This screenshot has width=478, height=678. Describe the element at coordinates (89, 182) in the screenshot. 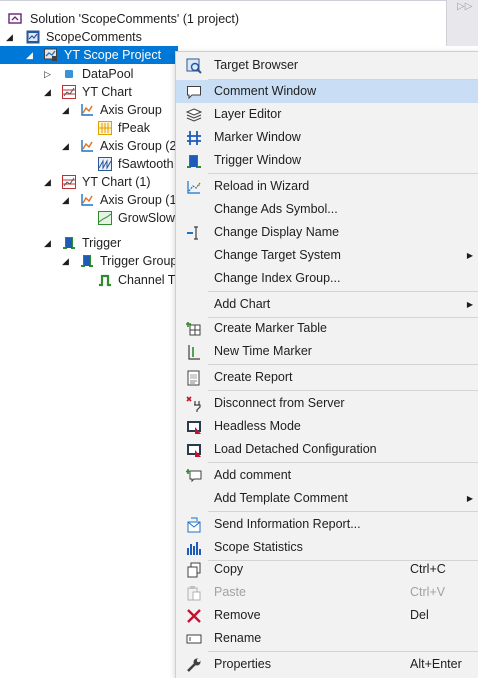

I see `tree-row-chart2: ◢ YT Chart (1)` at that location.